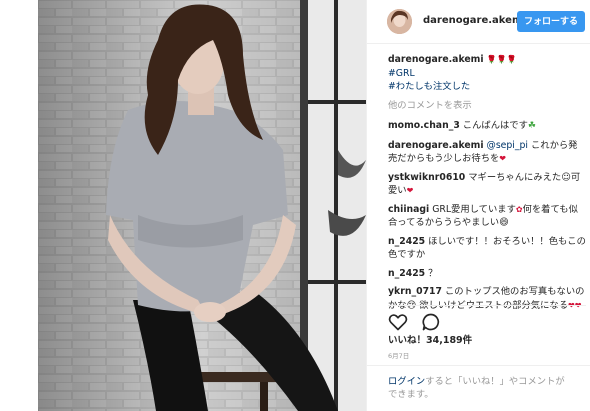 This screenshot has height=411, width=590. I want to click on comment-username: momo.chan_3, so click(424, 125).